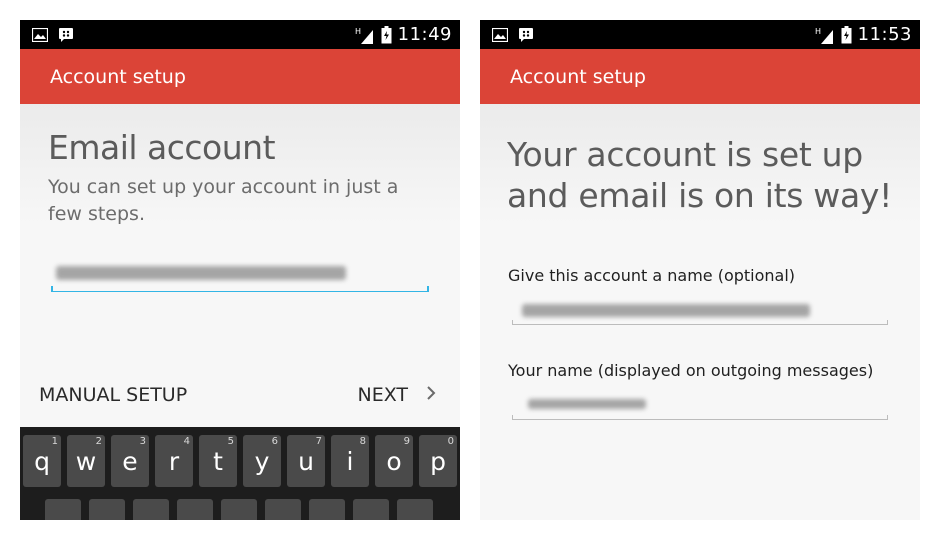 The width and height of the screenshot is (940, 540). What do you see at coordinates (240, 34) in the screenshot?
I see `status-bar: H 11:49` at bounding box center [240, 34].